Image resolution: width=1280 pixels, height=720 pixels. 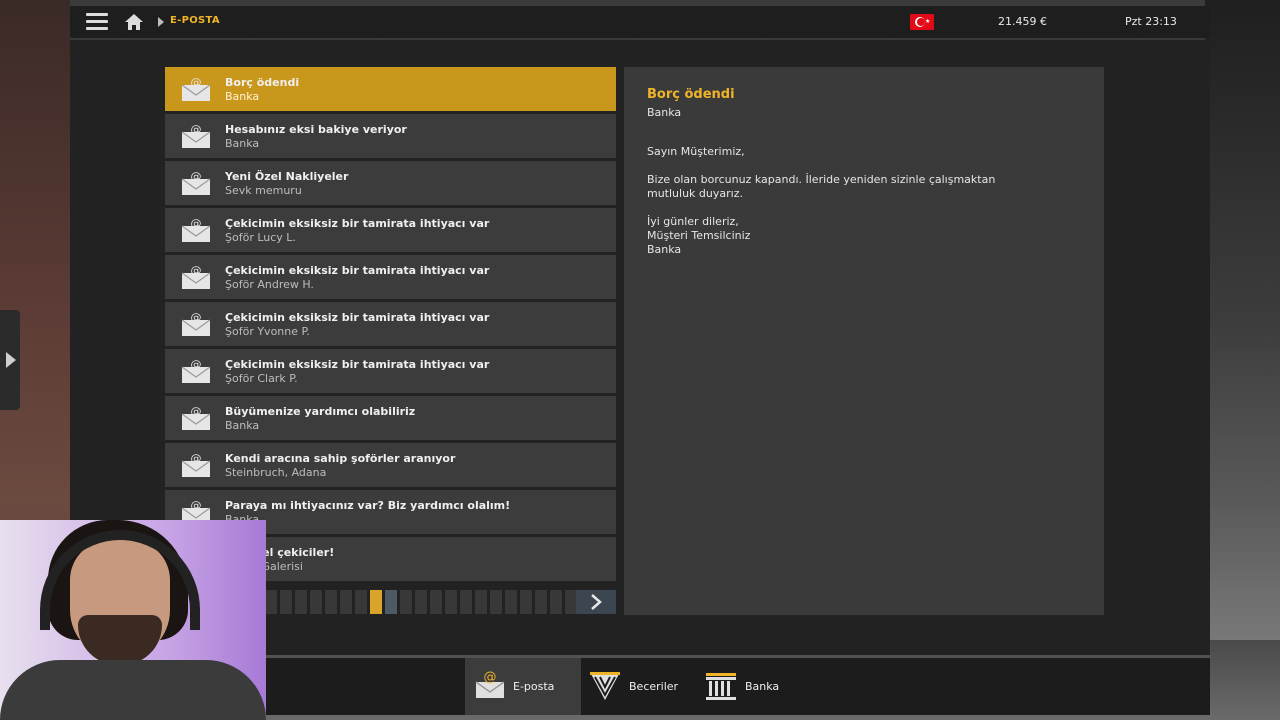 I want to click on mail-sender: Sevk memuru, so click(x=263, y=190).